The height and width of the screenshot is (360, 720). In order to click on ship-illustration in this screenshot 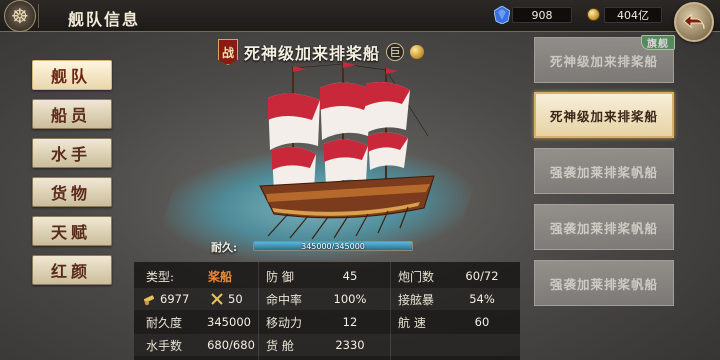, I will do `click(347, 151)`.